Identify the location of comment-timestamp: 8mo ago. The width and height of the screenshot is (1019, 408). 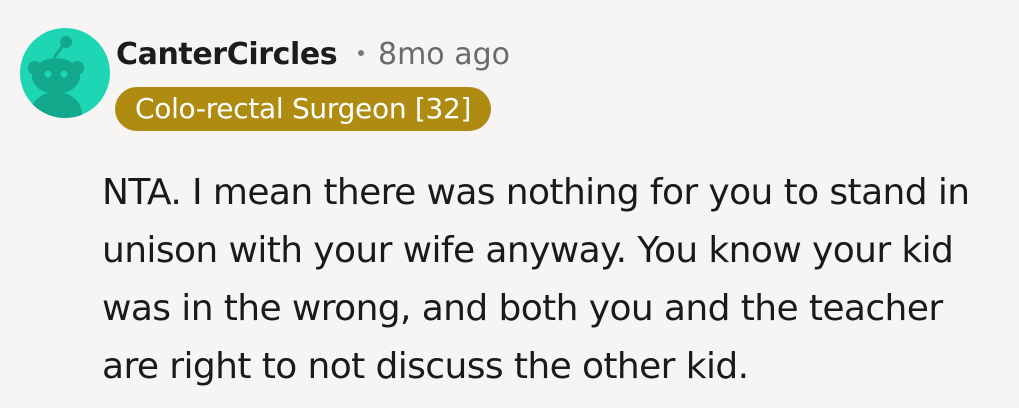
(444, 54).